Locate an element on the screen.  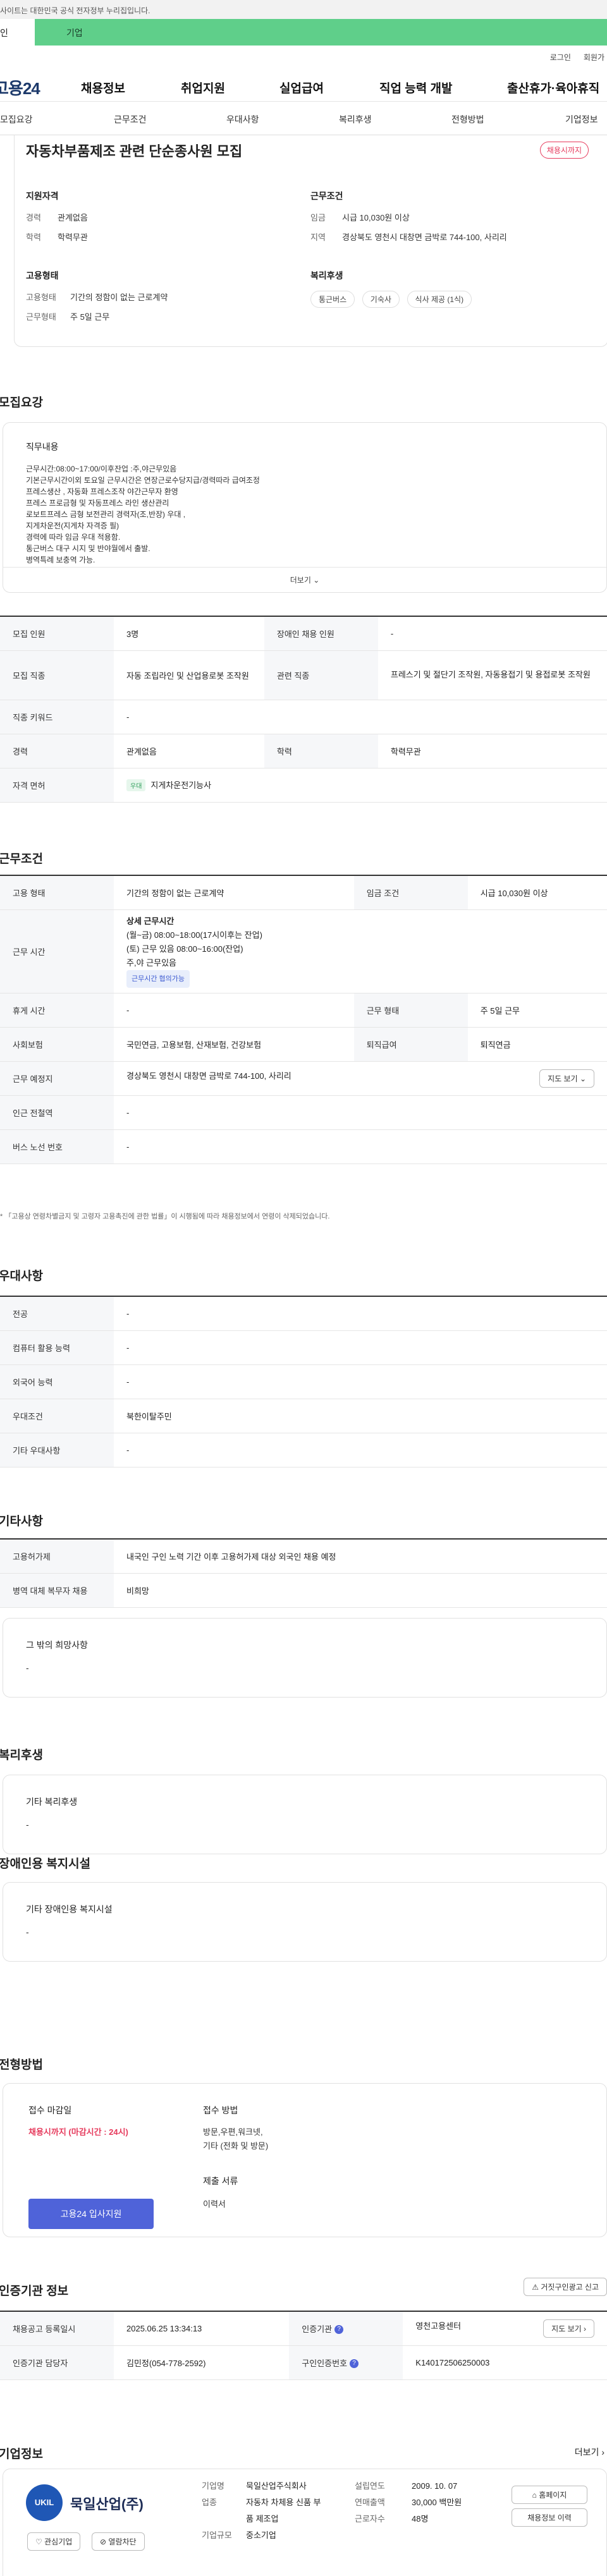
cert-map-button: 지도 보기 › is located at coordinates (569, 2328).